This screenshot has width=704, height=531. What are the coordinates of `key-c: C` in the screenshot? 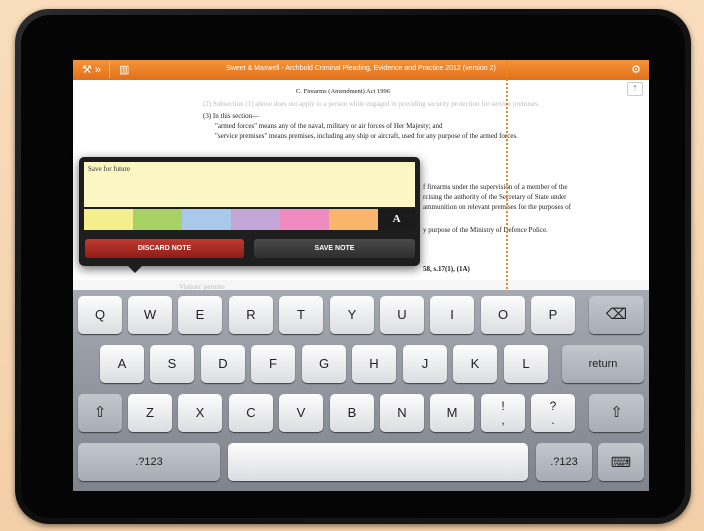 It's located at (251, 413).